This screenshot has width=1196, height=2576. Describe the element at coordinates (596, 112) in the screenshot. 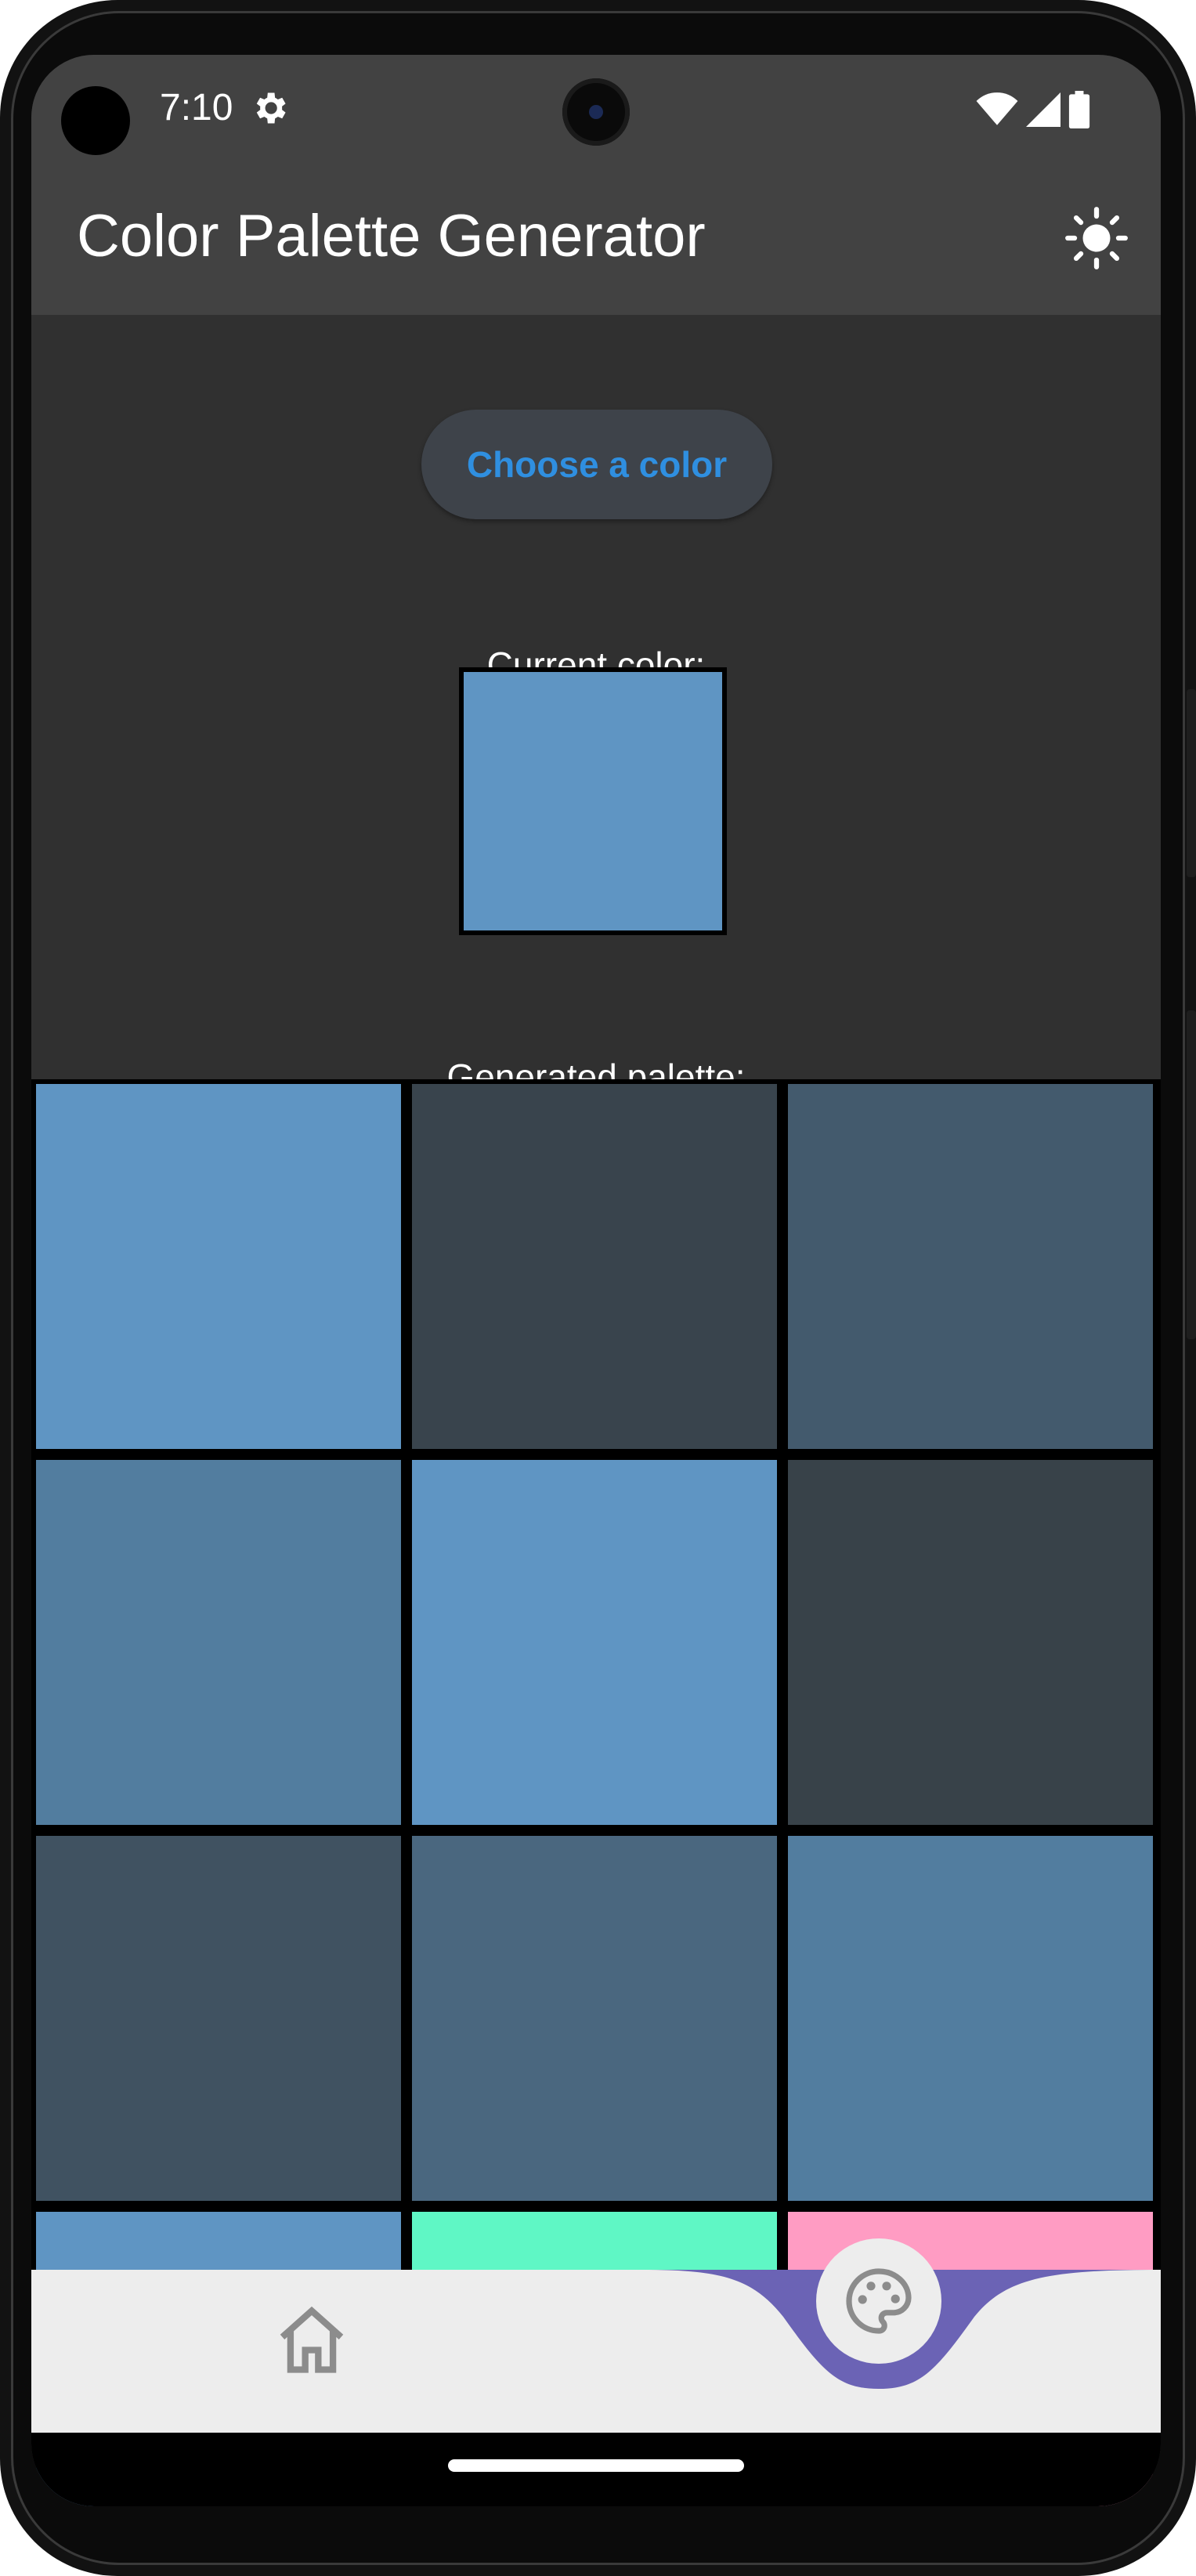

I see `front-camera` at that location.